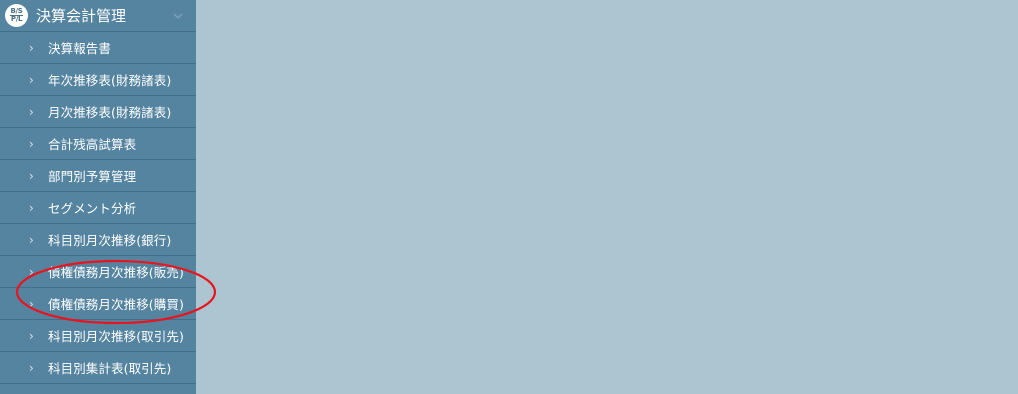 This screenshot has height=394, width=1018. I want to click on sidebar-item-receivables-monthly-sales: › 債権債務月次推移(販売), so click(98, 272).